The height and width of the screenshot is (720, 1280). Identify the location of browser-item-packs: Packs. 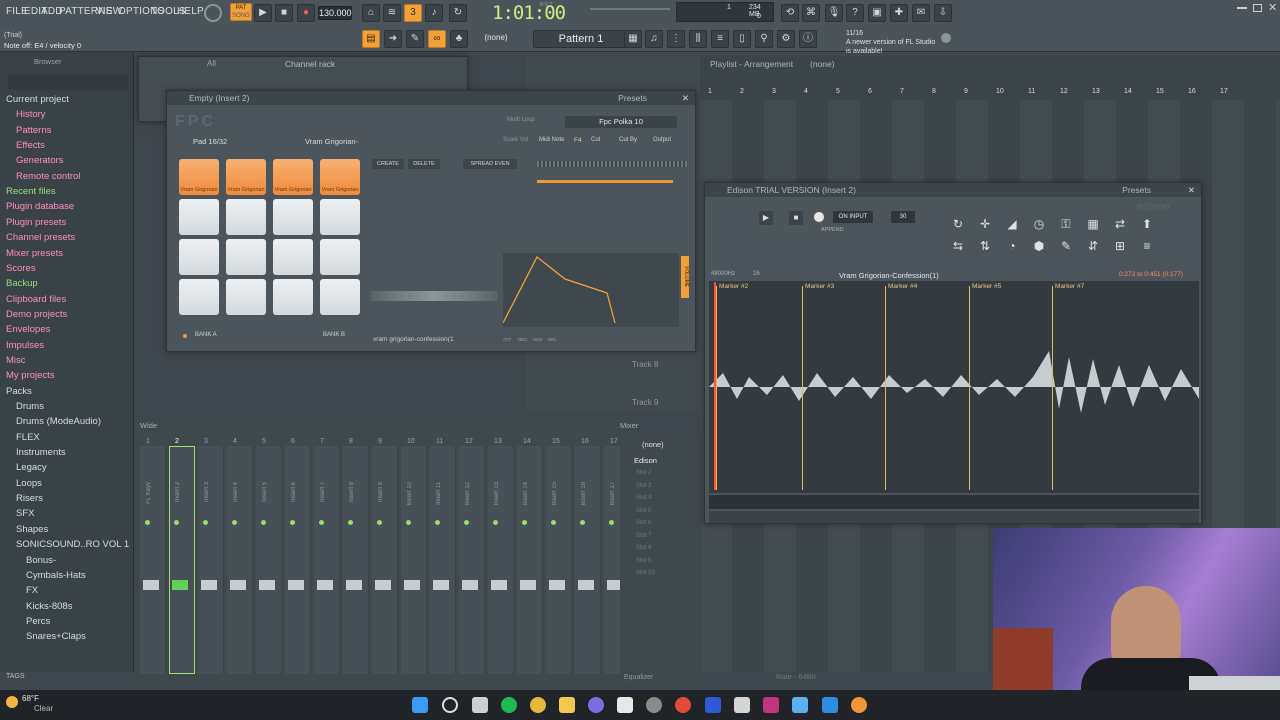
(19, 393).